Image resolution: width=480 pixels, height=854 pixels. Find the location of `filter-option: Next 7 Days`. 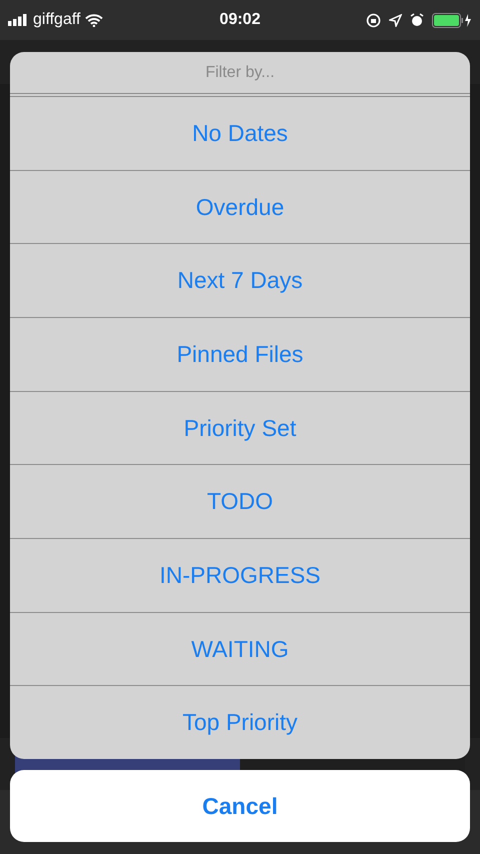

filter-option: Next 7 Days is located at coordinates (240, 280).